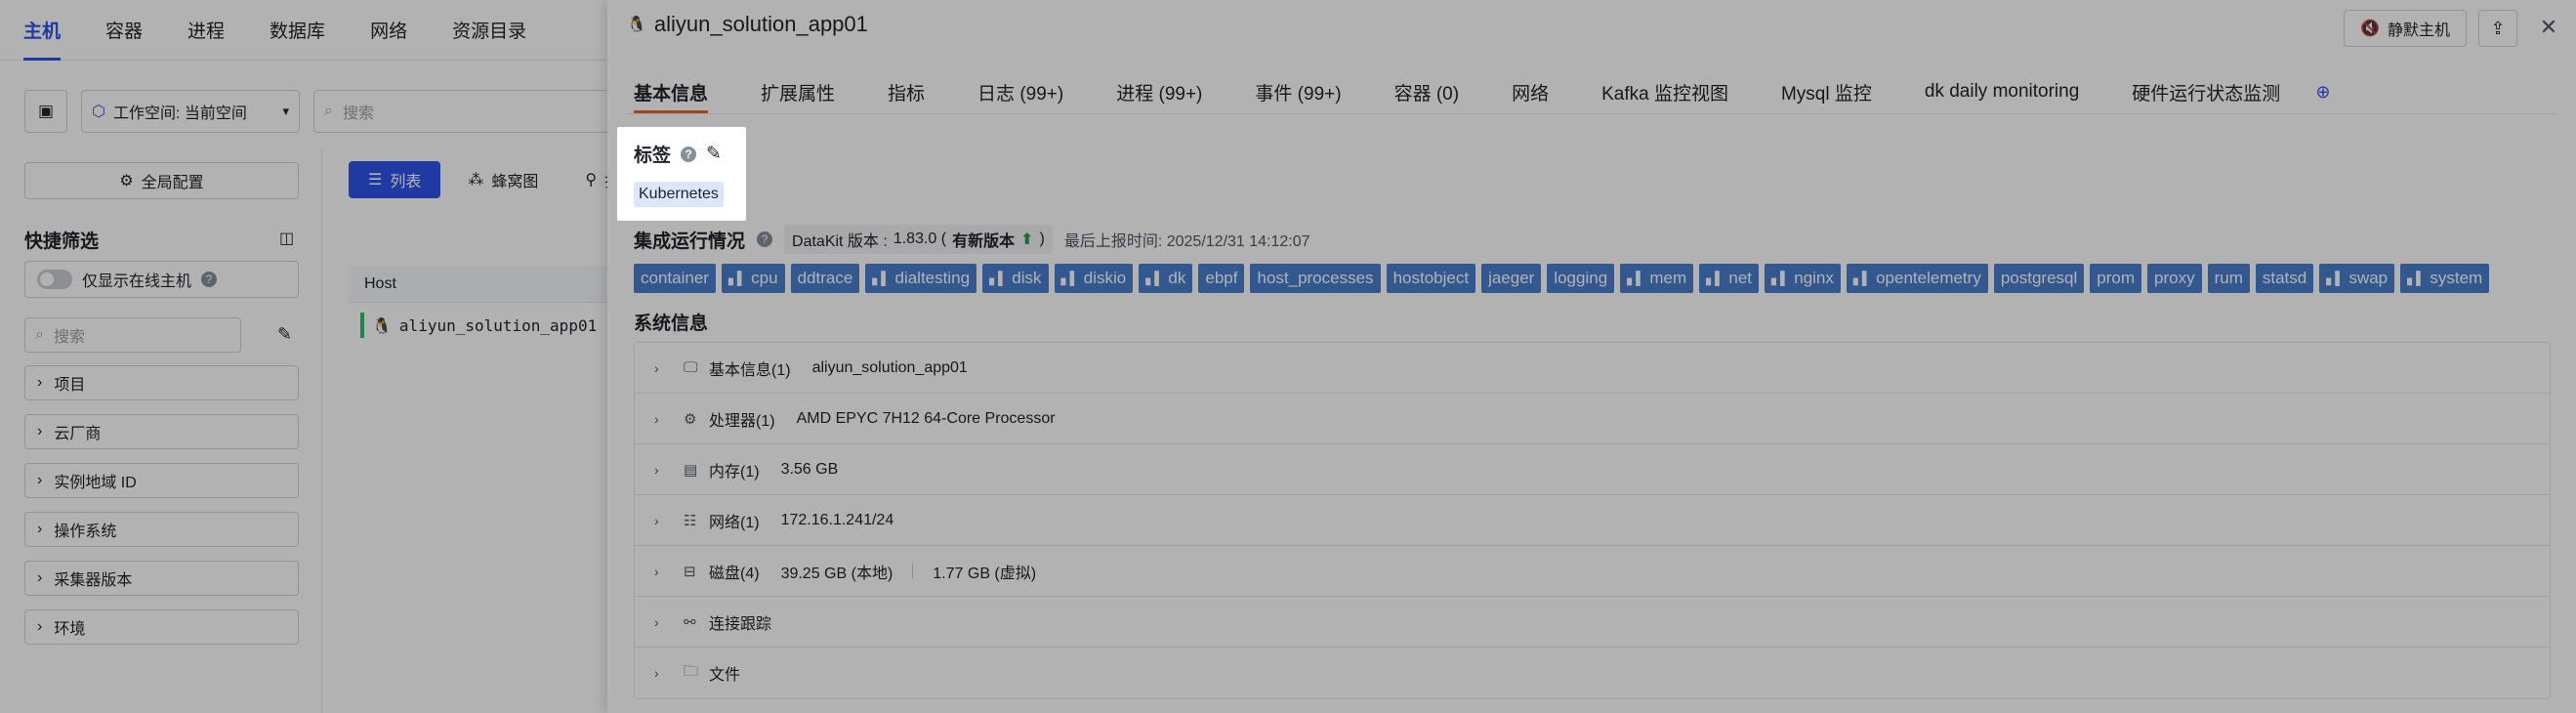 The height and width of the screenshot is (713, 2576). What do you see at coordinates (1105, 278) in the screenshot?
I see `chip-label: diskio` at bounding box center [1105, 278].